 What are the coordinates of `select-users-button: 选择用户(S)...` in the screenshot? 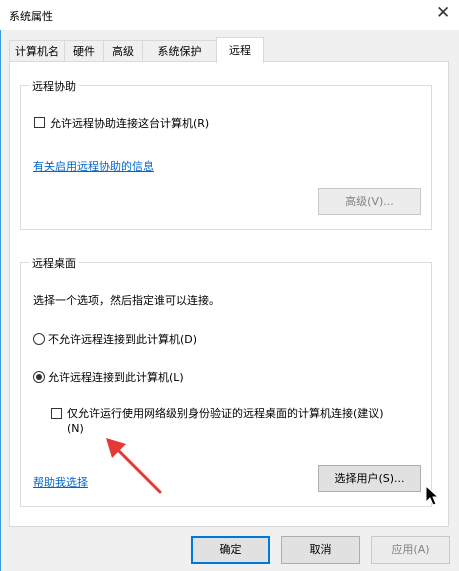 It's located at (369, 478).